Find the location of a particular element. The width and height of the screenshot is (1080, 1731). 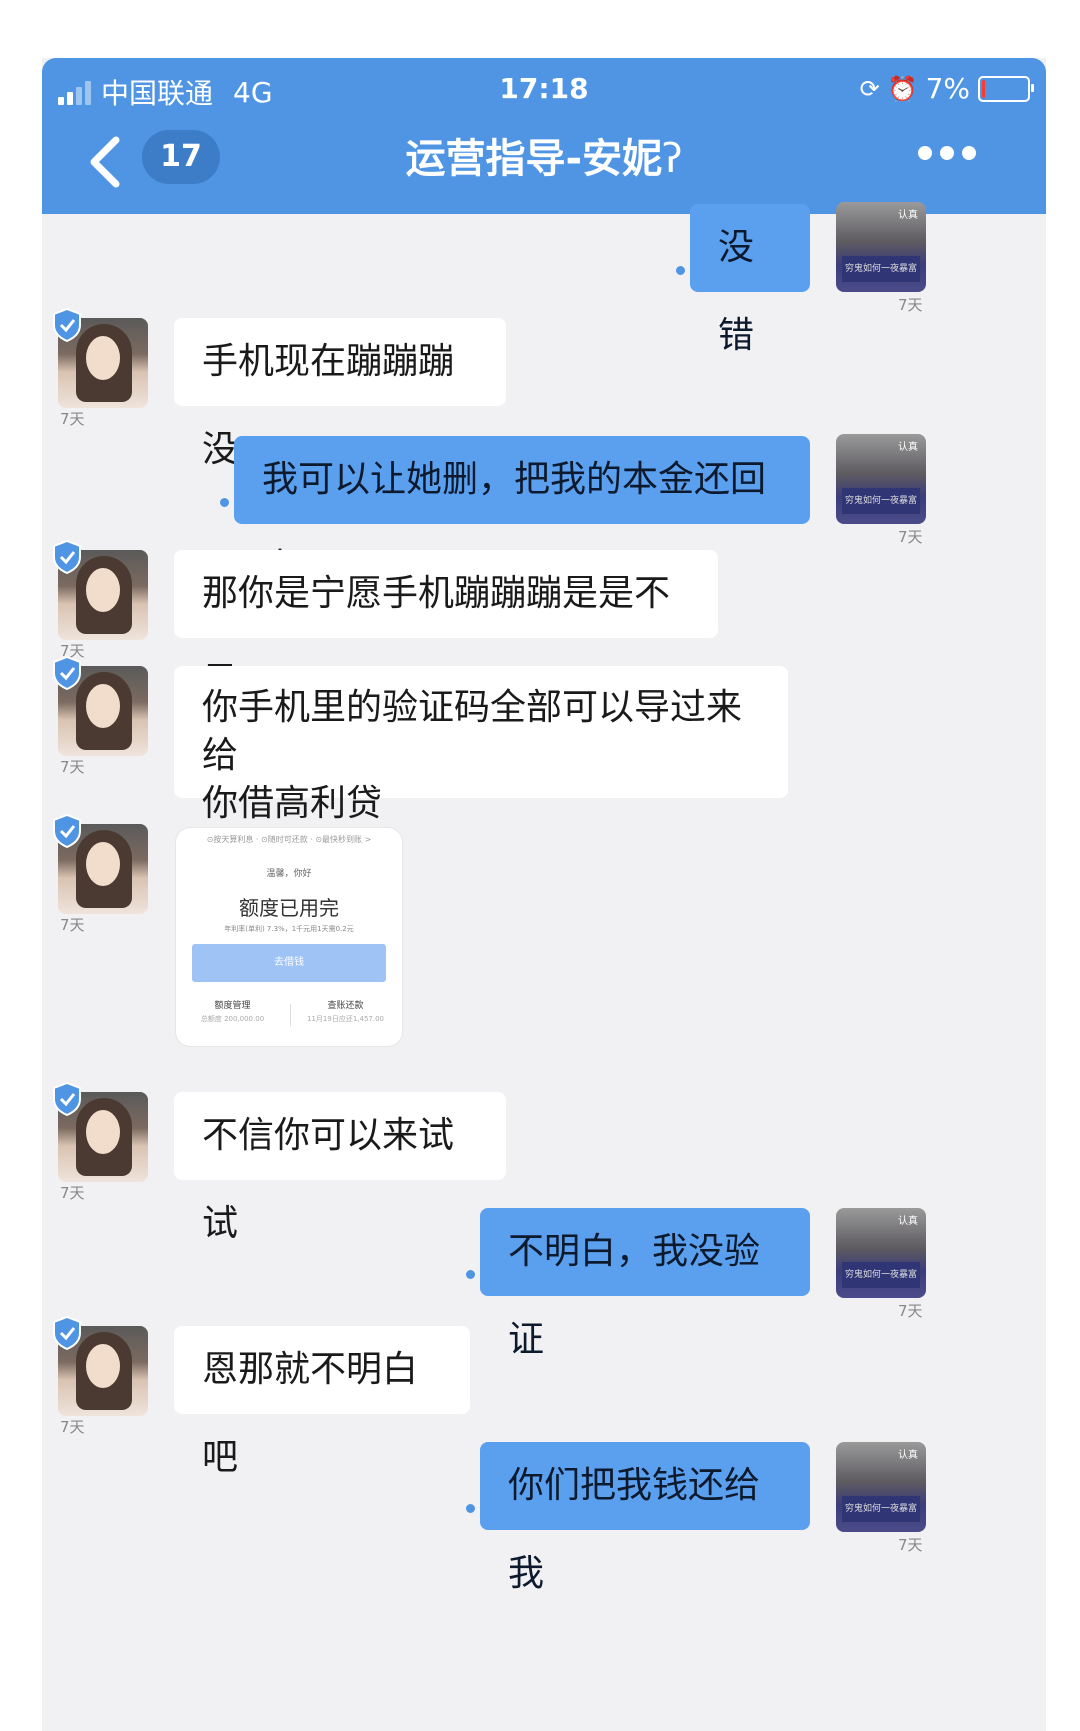

message-bubble: 不信你可以来试试 is located at coordinates (340, 1168).